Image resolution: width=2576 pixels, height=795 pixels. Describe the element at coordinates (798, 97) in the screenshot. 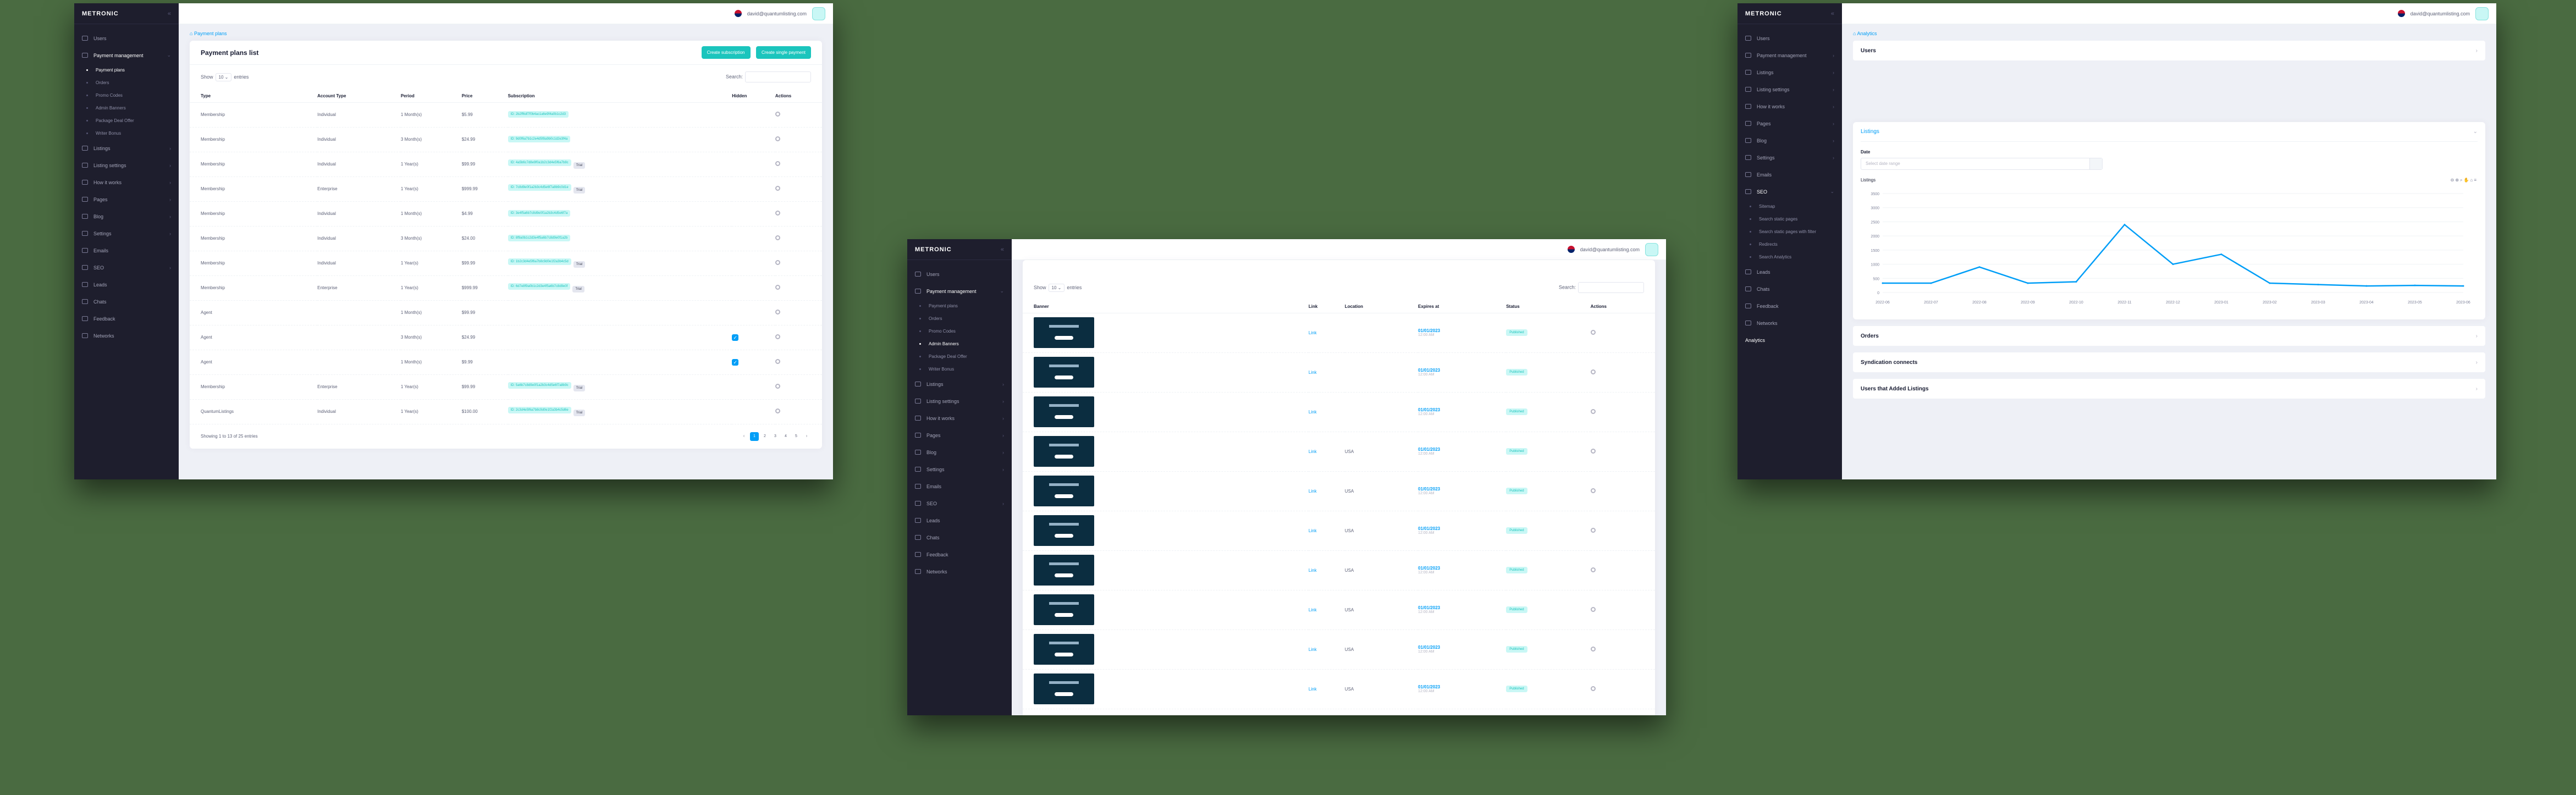

I see `column-header-actions: Actions` at that location.